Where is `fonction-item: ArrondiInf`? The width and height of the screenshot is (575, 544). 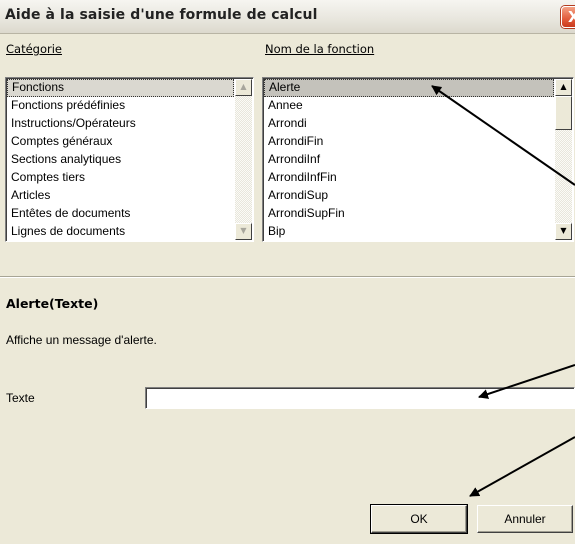 fonction-item: ArrondiInf is located at coordinates (409, 160).